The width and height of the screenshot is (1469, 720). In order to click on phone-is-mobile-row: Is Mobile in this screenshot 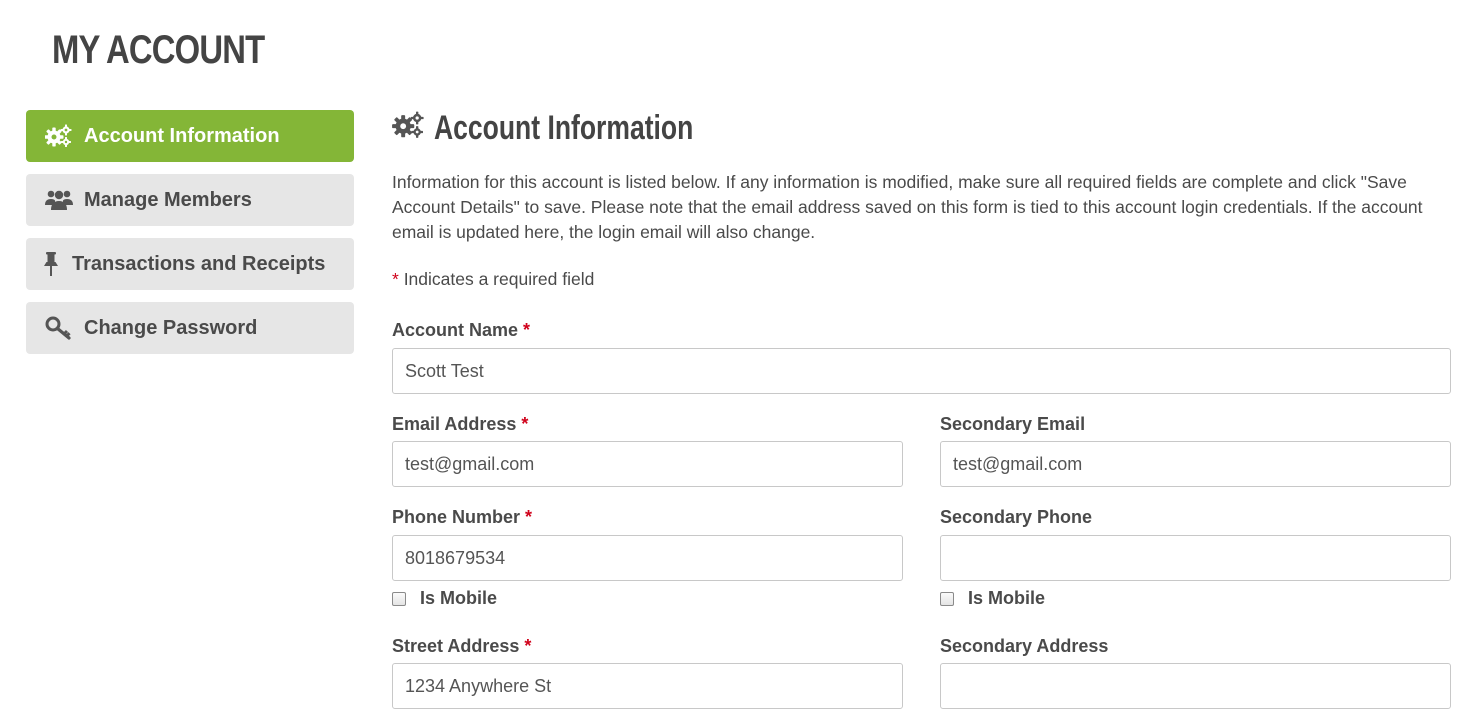, I will do `click(444, 598)`.